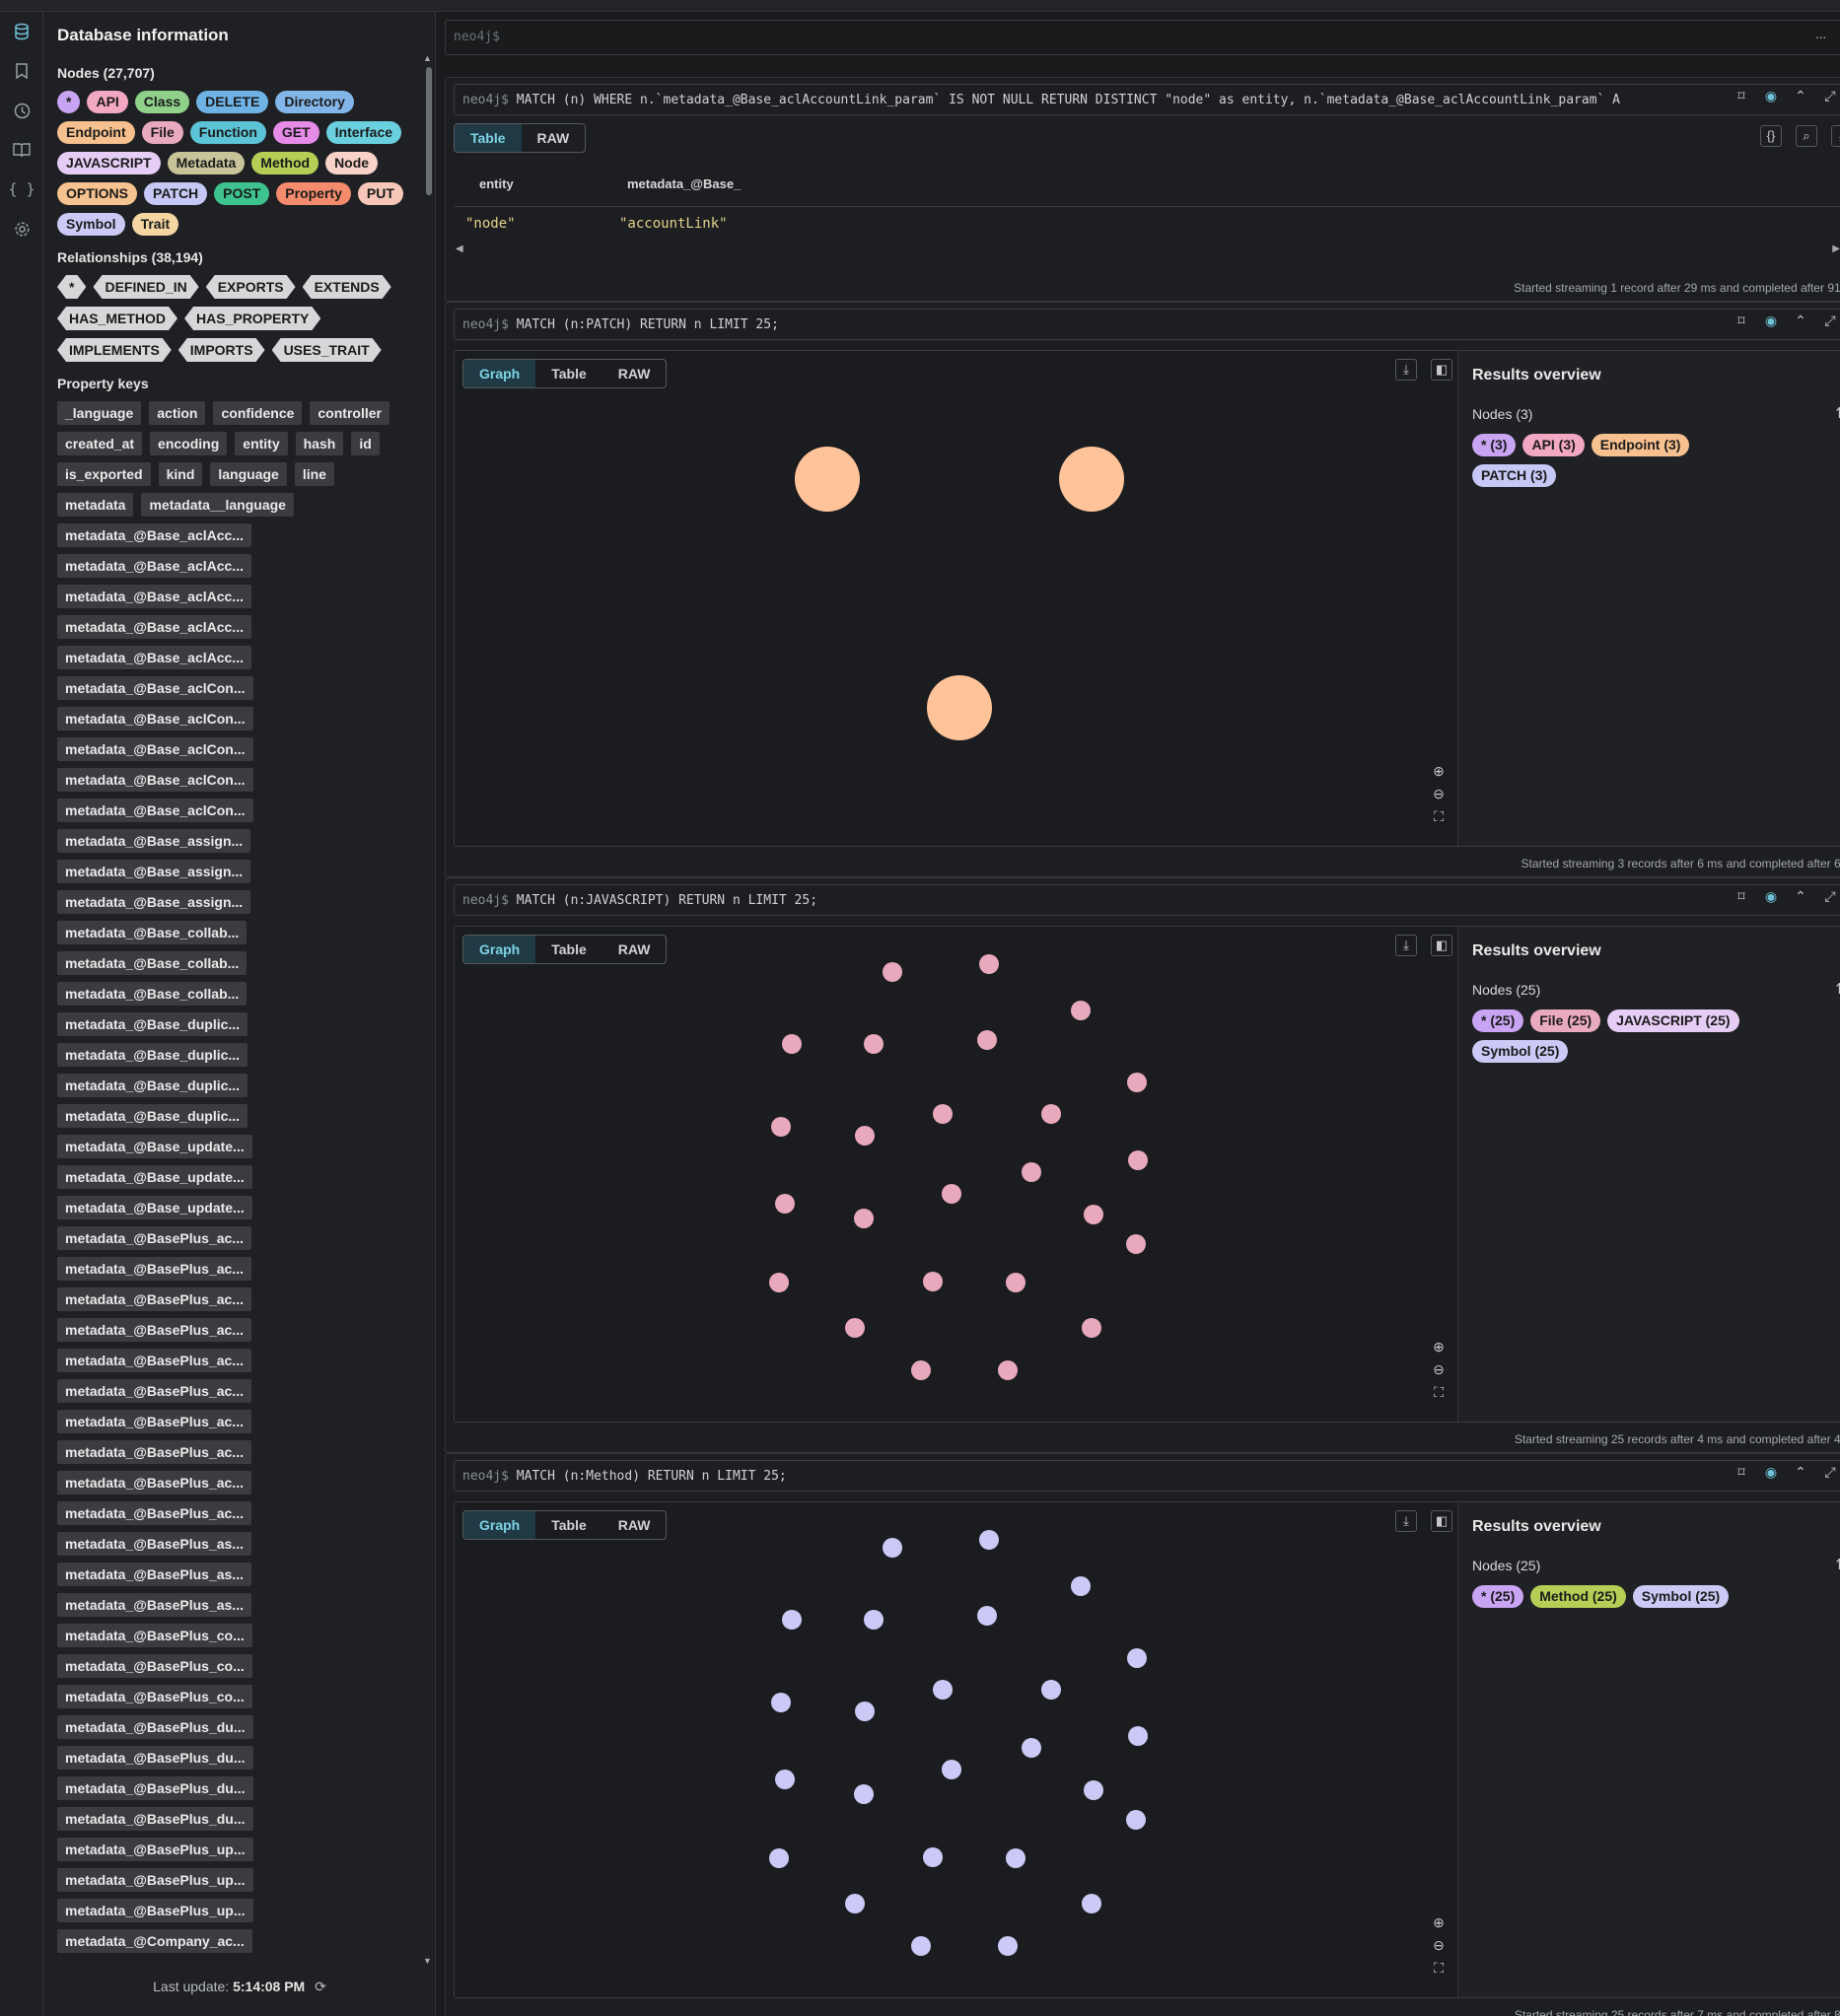  I want to click on property-key-chip: hash, so click(319, 444).